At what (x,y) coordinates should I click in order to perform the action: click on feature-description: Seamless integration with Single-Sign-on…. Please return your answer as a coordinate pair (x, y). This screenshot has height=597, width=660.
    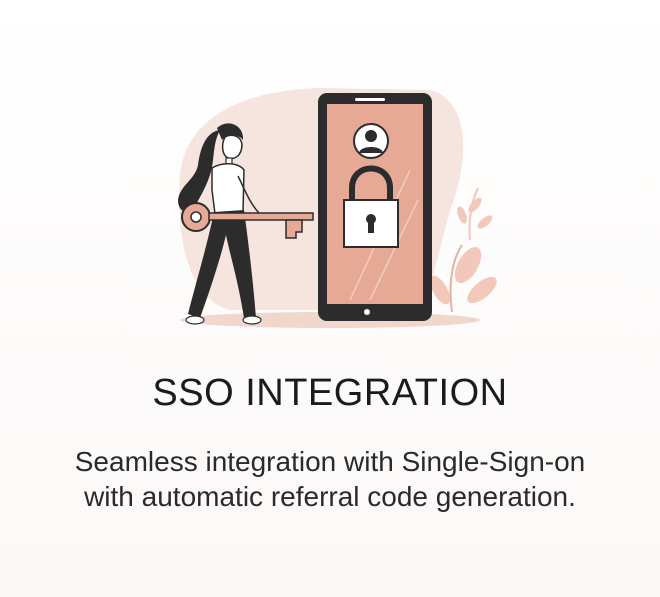
    Looking at the image, I should click on (330, 479).